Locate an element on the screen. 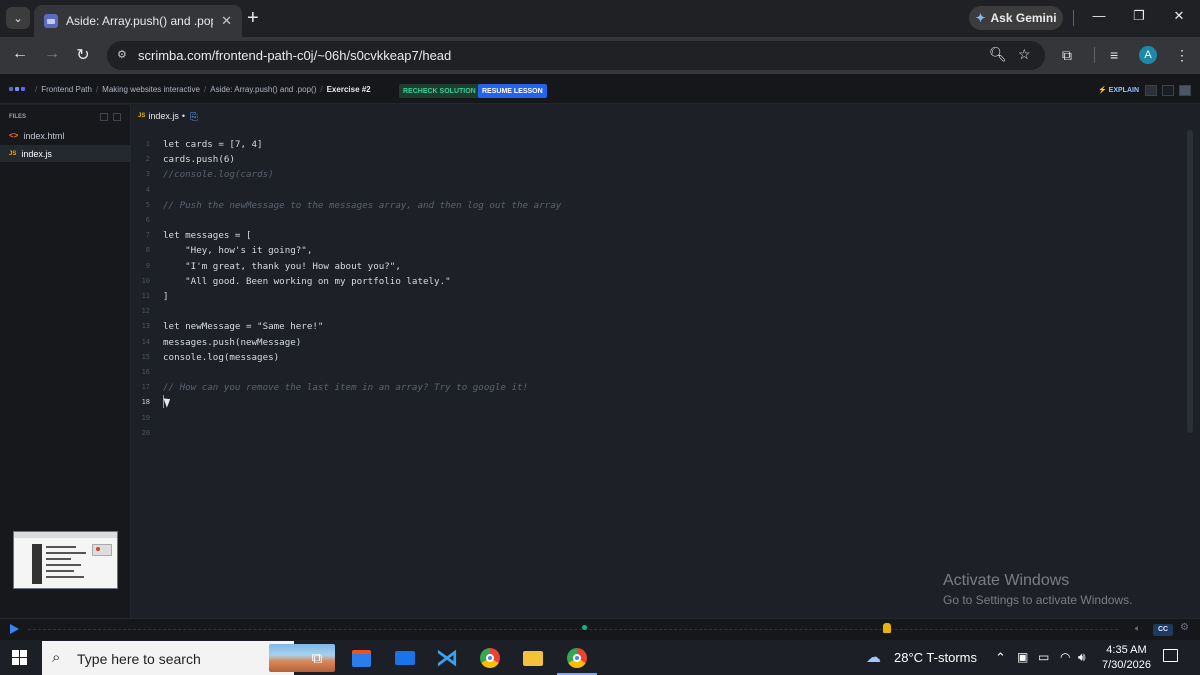 This screenshot has width=1200, height=675. add-file-icon: ⎘ is located at coordinates (194, 117).